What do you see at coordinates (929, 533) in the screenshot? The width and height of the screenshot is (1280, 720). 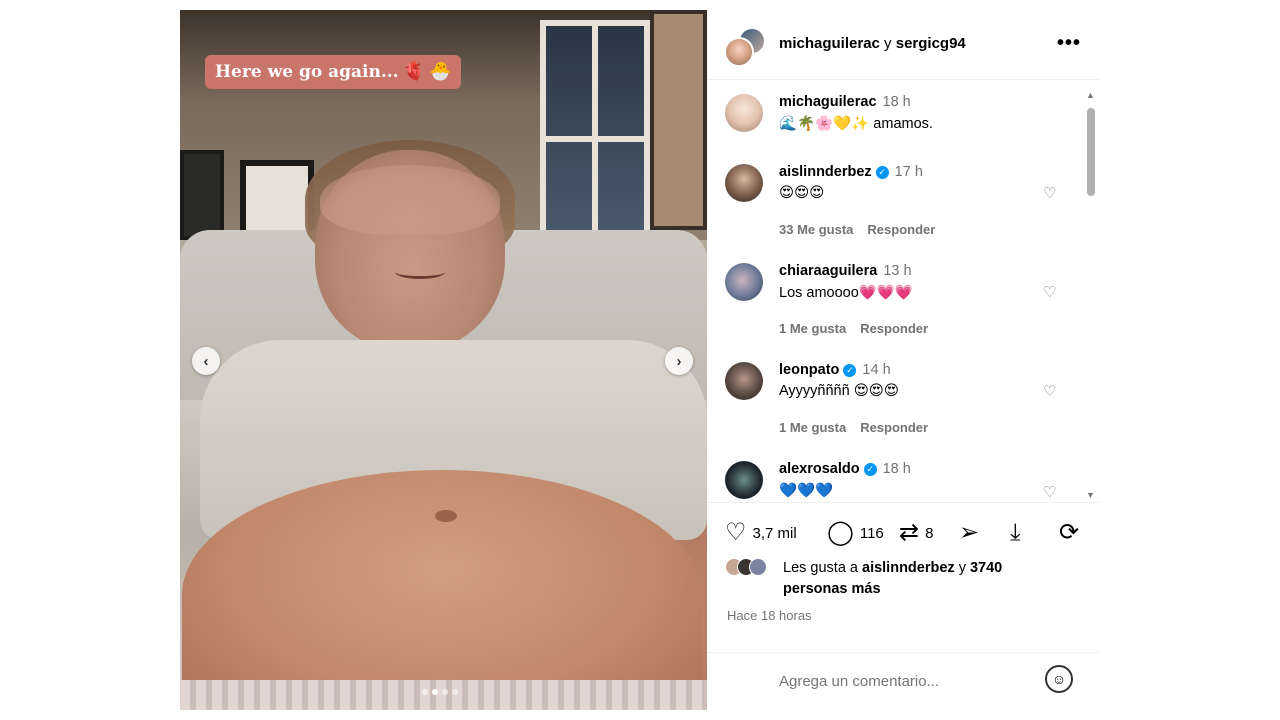 I see `repost-count: 8` at bounding box center [929, 533].